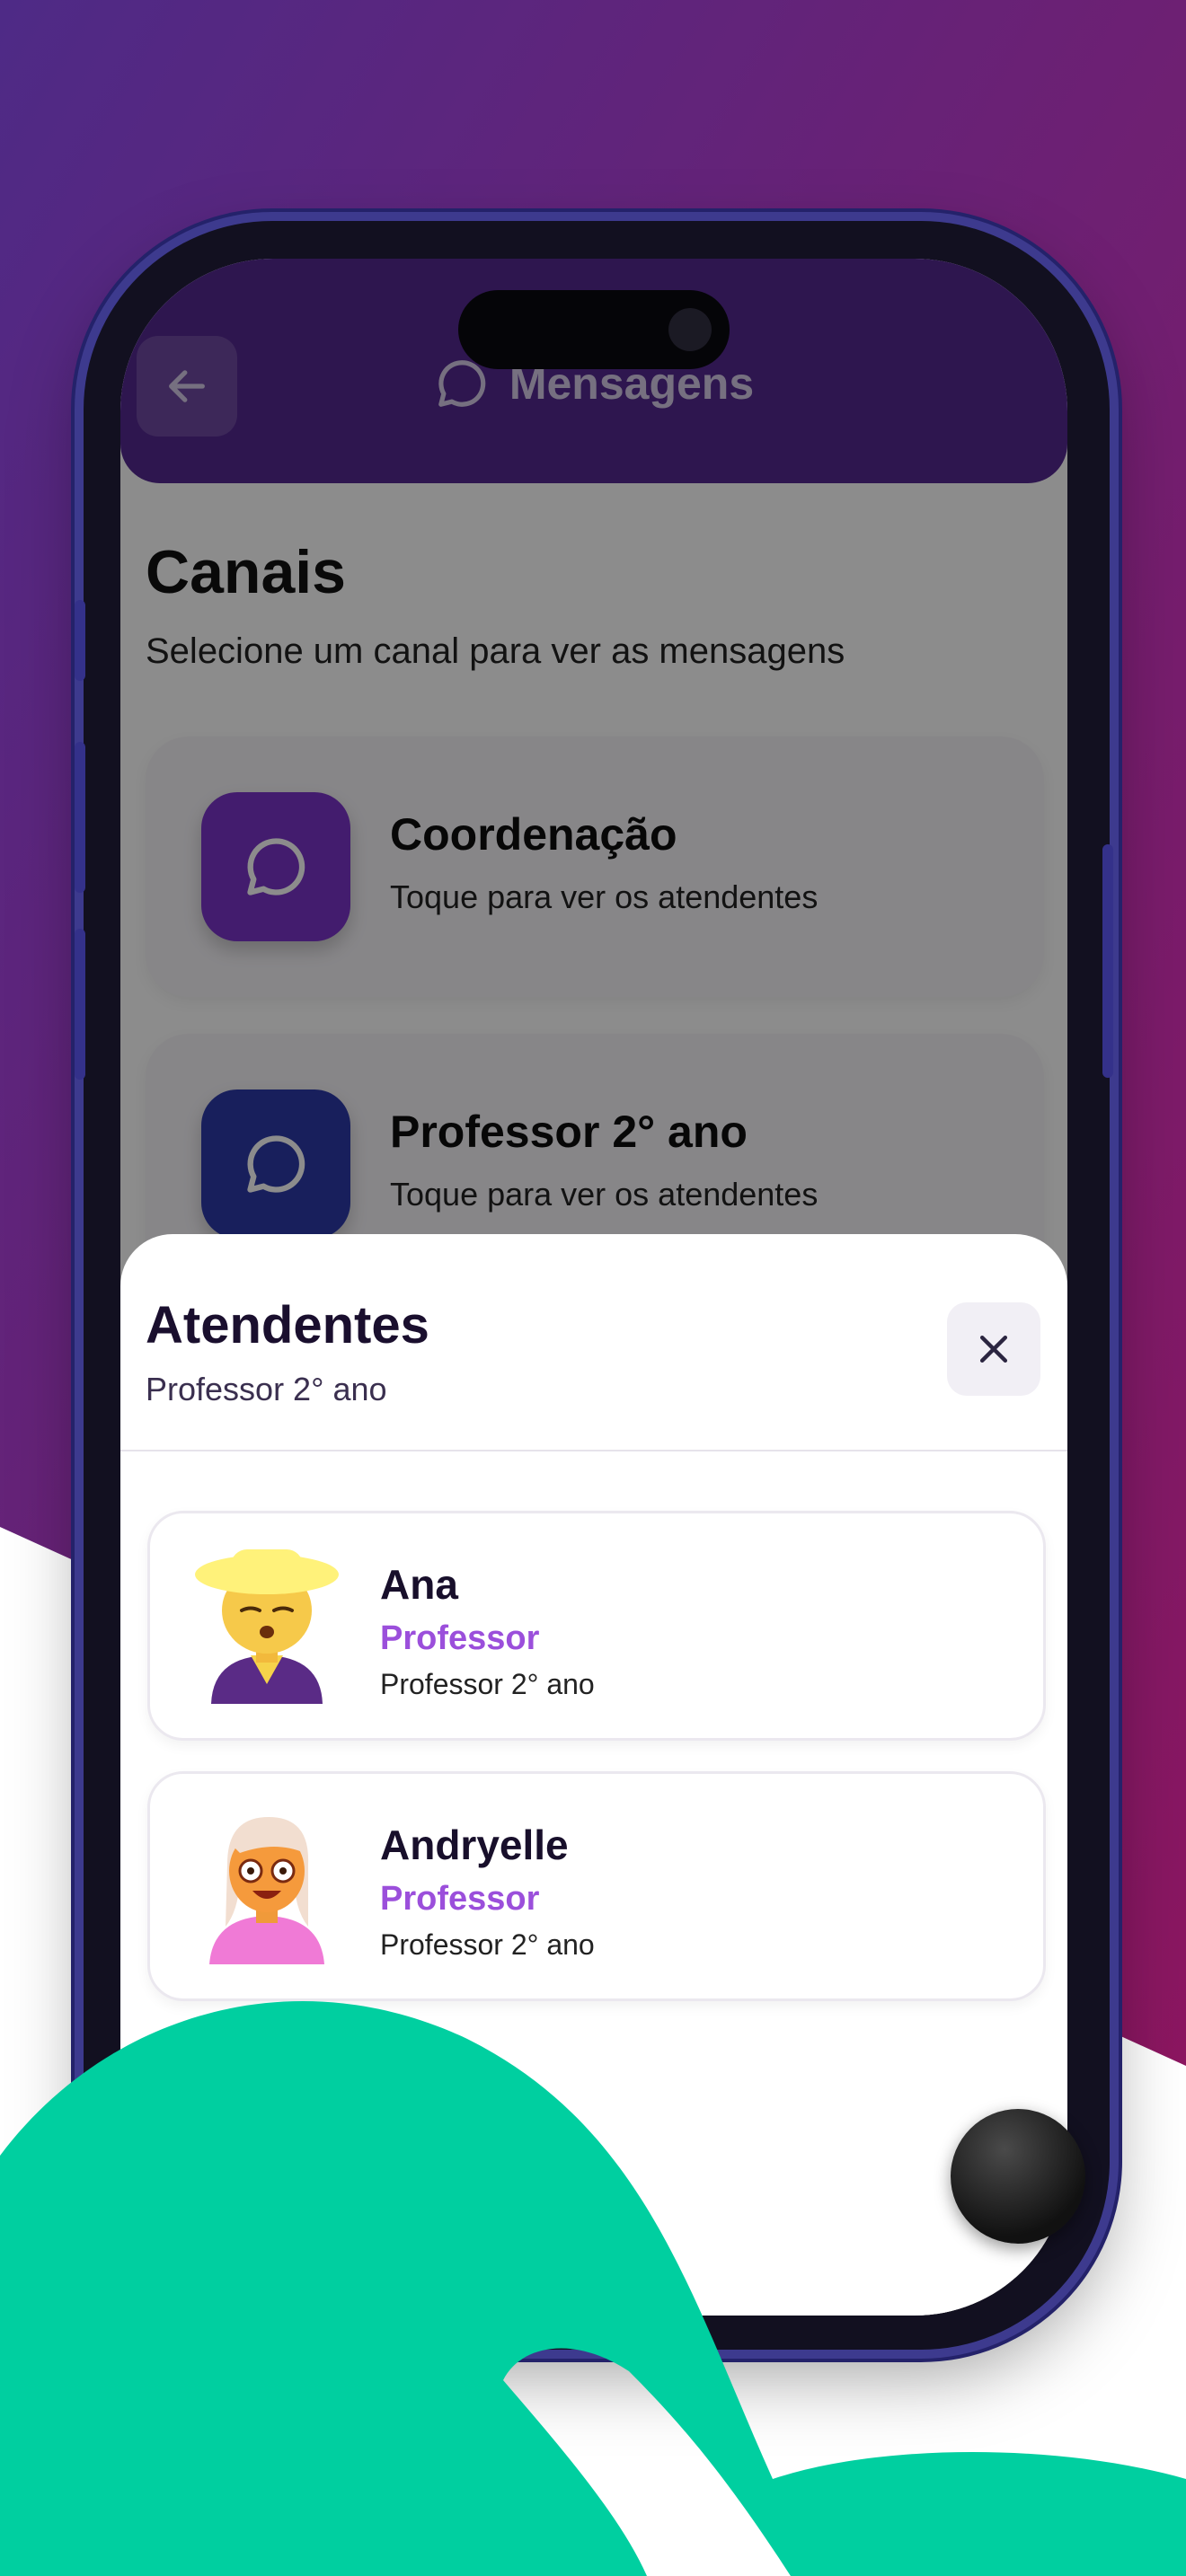  I want to click on camera, so click(690, 329).